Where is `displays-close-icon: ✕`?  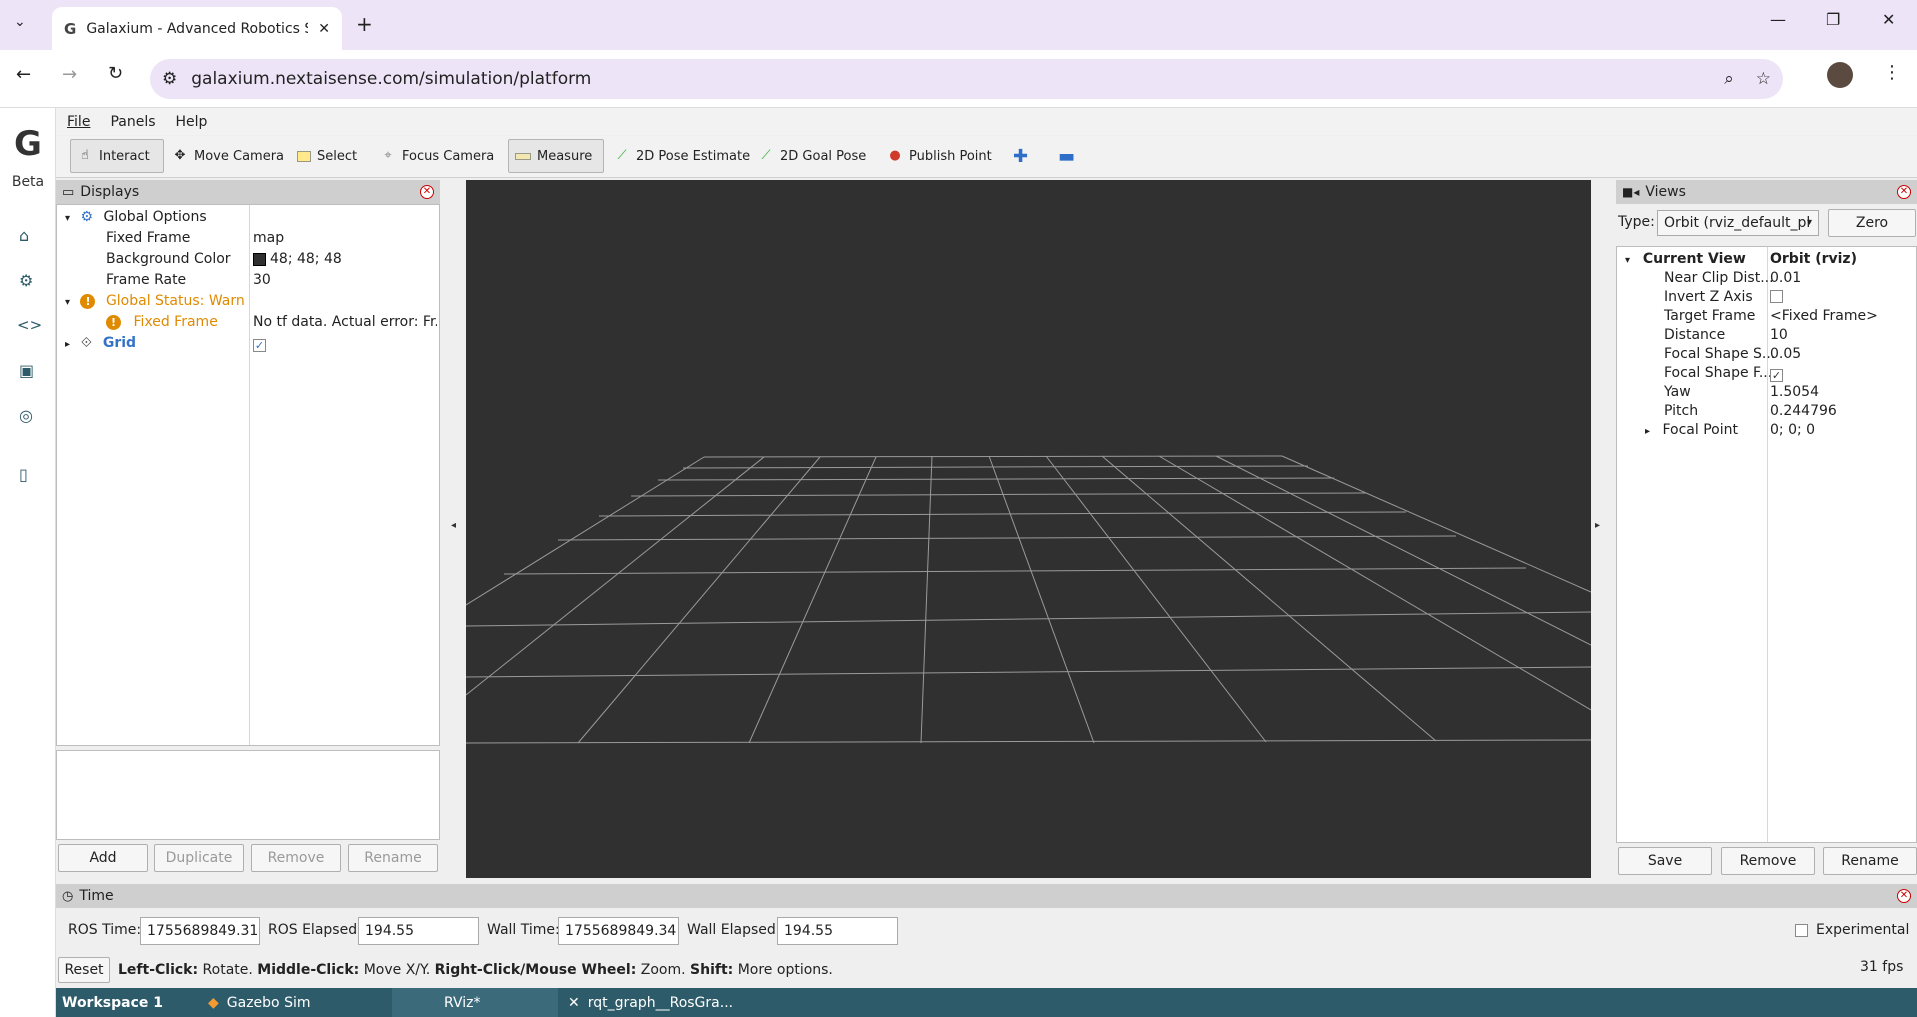 displays-close-icon: ✕ is located at coordinates (427, 192).